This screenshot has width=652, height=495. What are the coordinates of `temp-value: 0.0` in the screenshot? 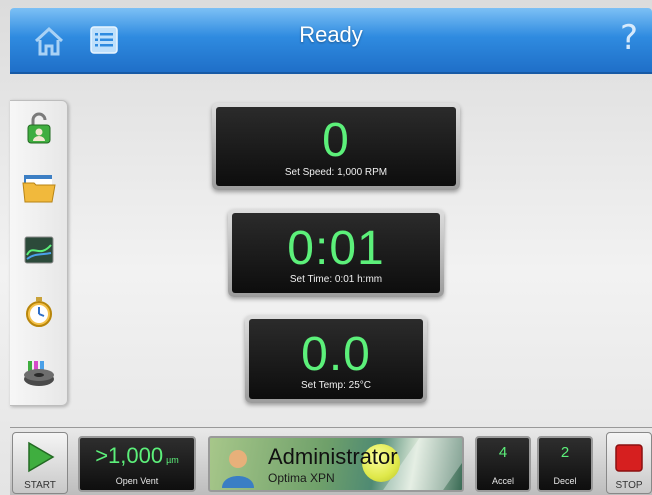 It's located at (336, 354).